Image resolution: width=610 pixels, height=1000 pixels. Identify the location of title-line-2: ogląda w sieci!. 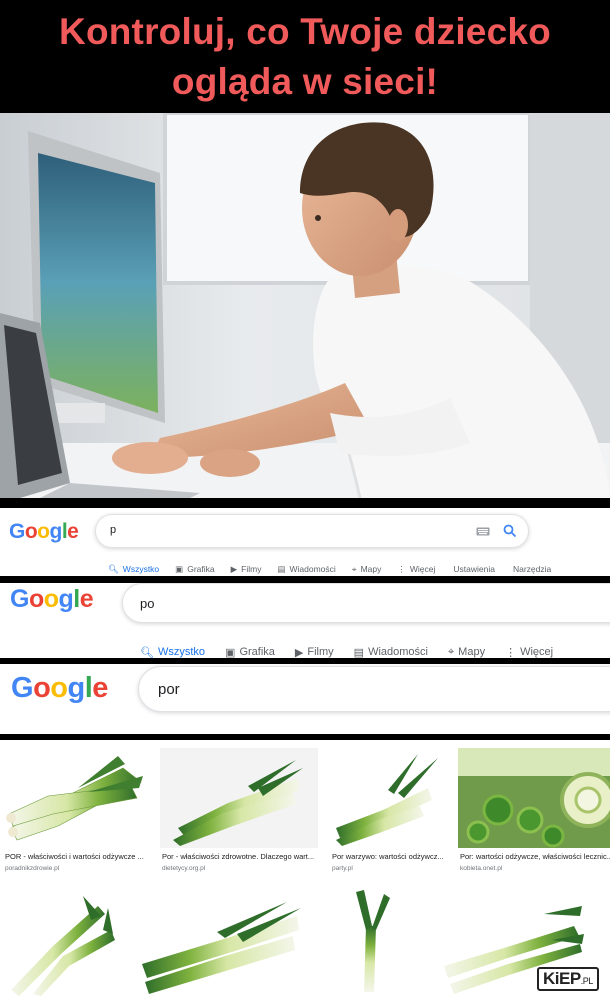
(305, 81).